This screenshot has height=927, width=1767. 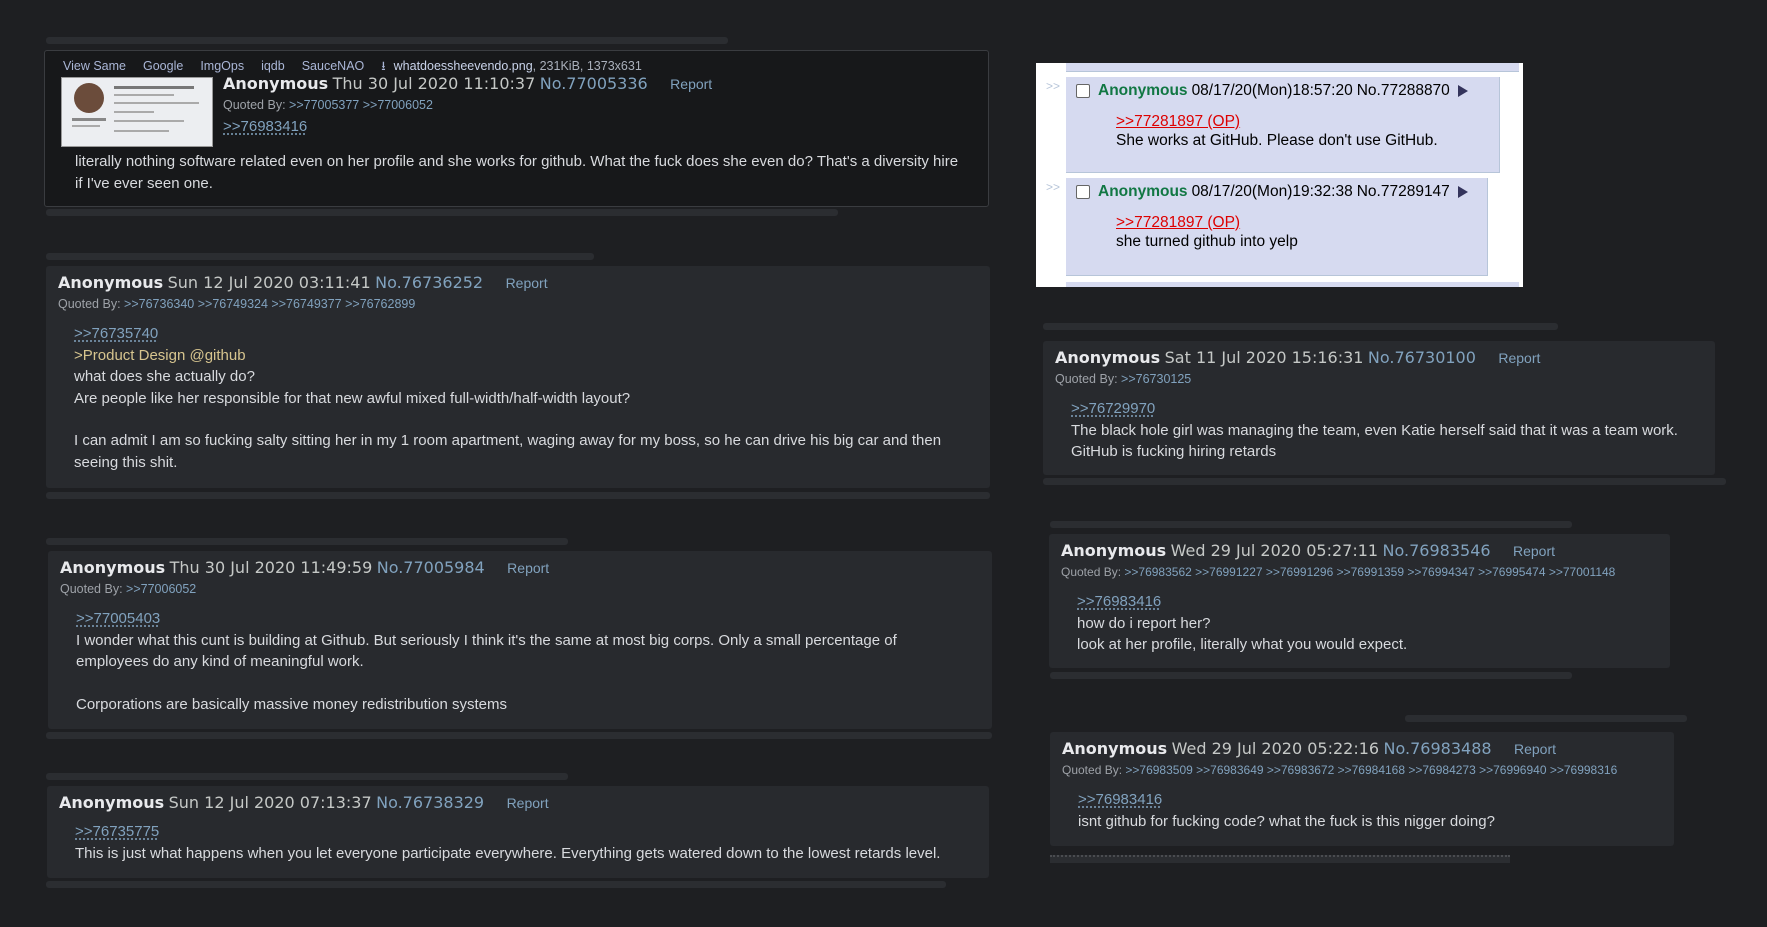 I want to click on quoted-by: Quoted By: >>77006052, so click(x=128, y=589).